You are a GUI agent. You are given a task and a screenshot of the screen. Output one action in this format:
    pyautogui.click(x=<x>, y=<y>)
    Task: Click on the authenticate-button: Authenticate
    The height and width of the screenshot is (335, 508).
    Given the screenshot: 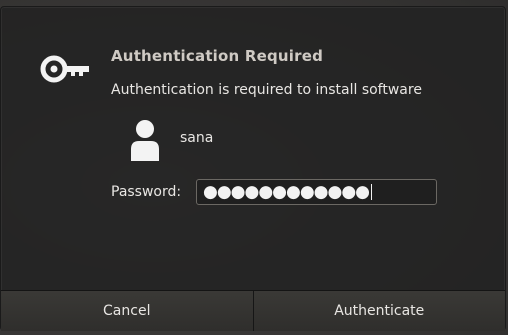 What is the action you would take?
    pyautogui.click(x=378, y=311)
    